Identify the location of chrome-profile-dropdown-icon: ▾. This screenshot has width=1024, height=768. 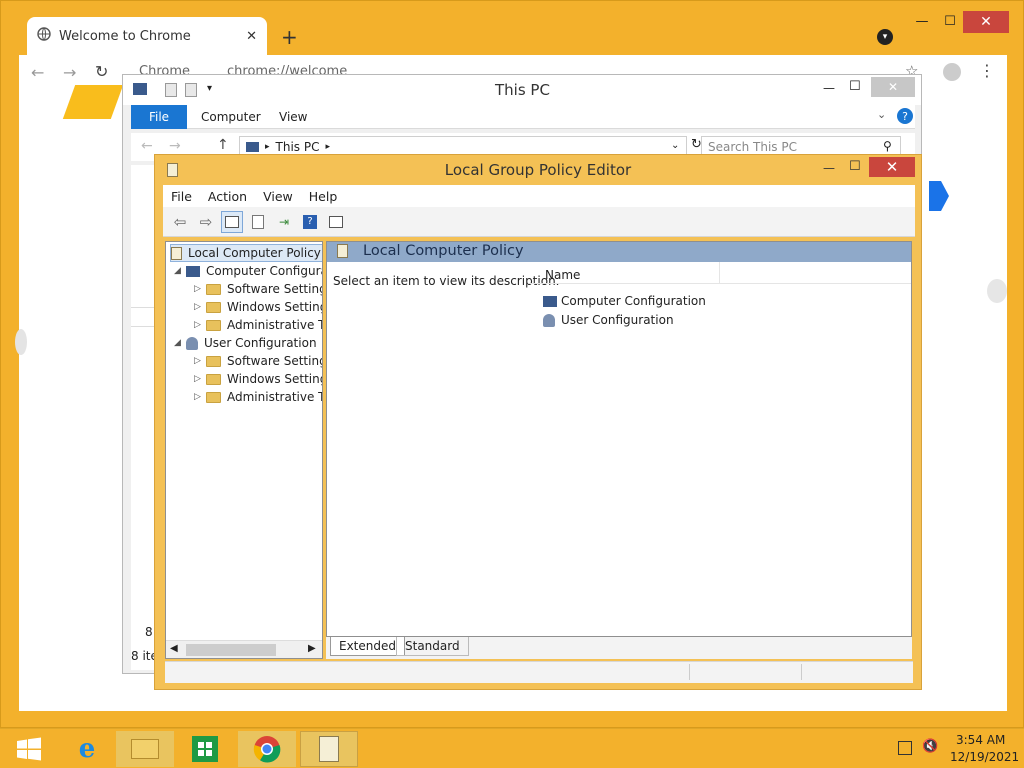
(885, 37).